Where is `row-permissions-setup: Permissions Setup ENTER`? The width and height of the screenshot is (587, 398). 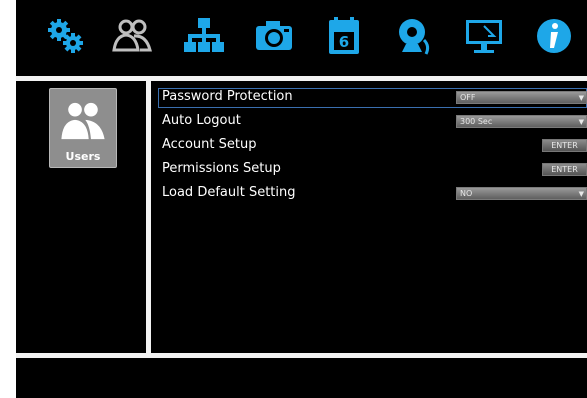
row-permissions-setup: Permissions Setup ENTER is located at coordinates (372, 170).